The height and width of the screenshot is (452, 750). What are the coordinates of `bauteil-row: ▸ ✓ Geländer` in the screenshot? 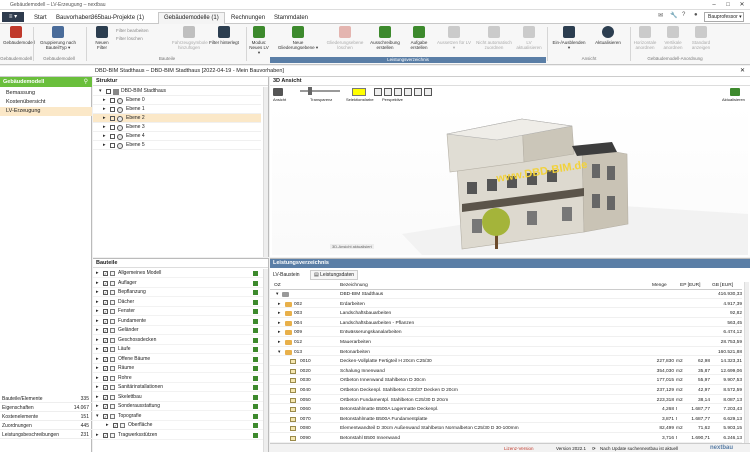 It's located at (178, 330).